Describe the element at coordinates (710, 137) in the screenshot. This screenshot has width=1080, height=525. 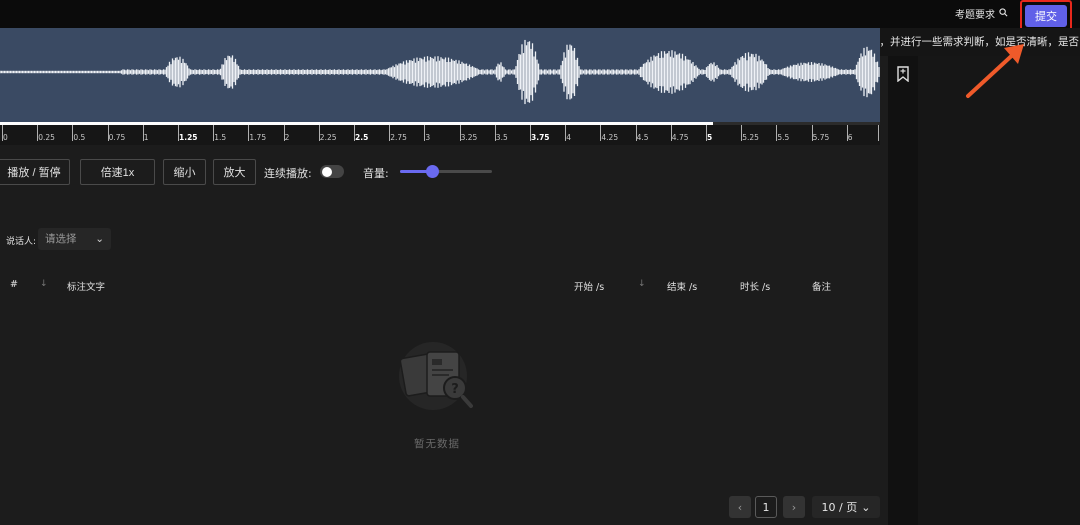
I see `time-tick-label: 5` at that location.